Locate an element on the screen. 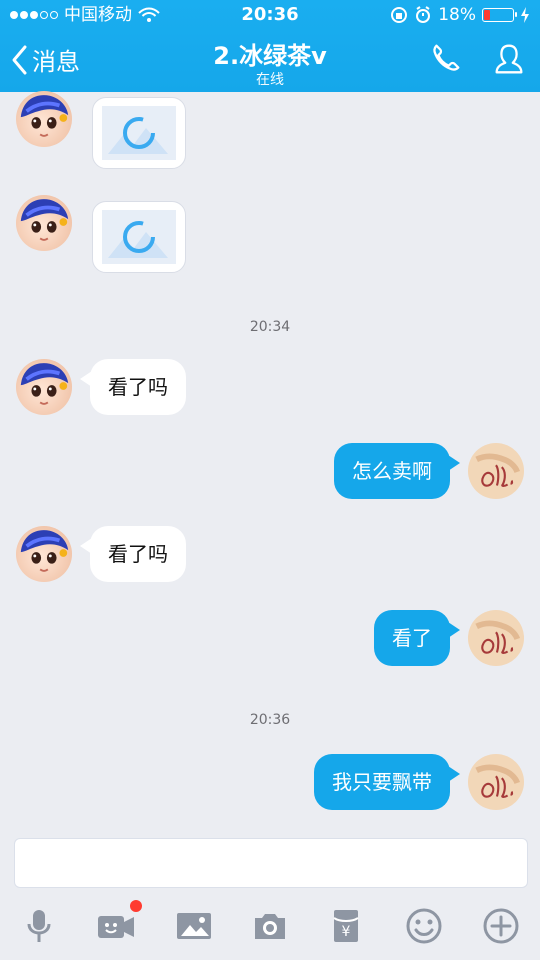 This screenshot has width=540, height=960. notification-dot is located at coordinates (136, 906).